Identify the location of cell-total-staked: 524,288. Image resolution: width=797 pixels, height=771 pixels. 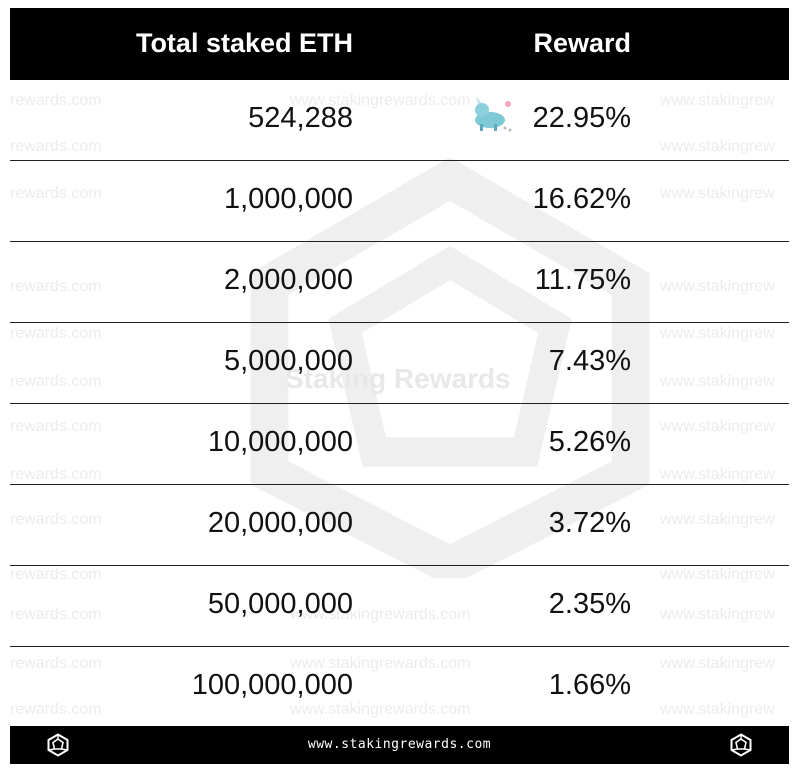
(300, 118).